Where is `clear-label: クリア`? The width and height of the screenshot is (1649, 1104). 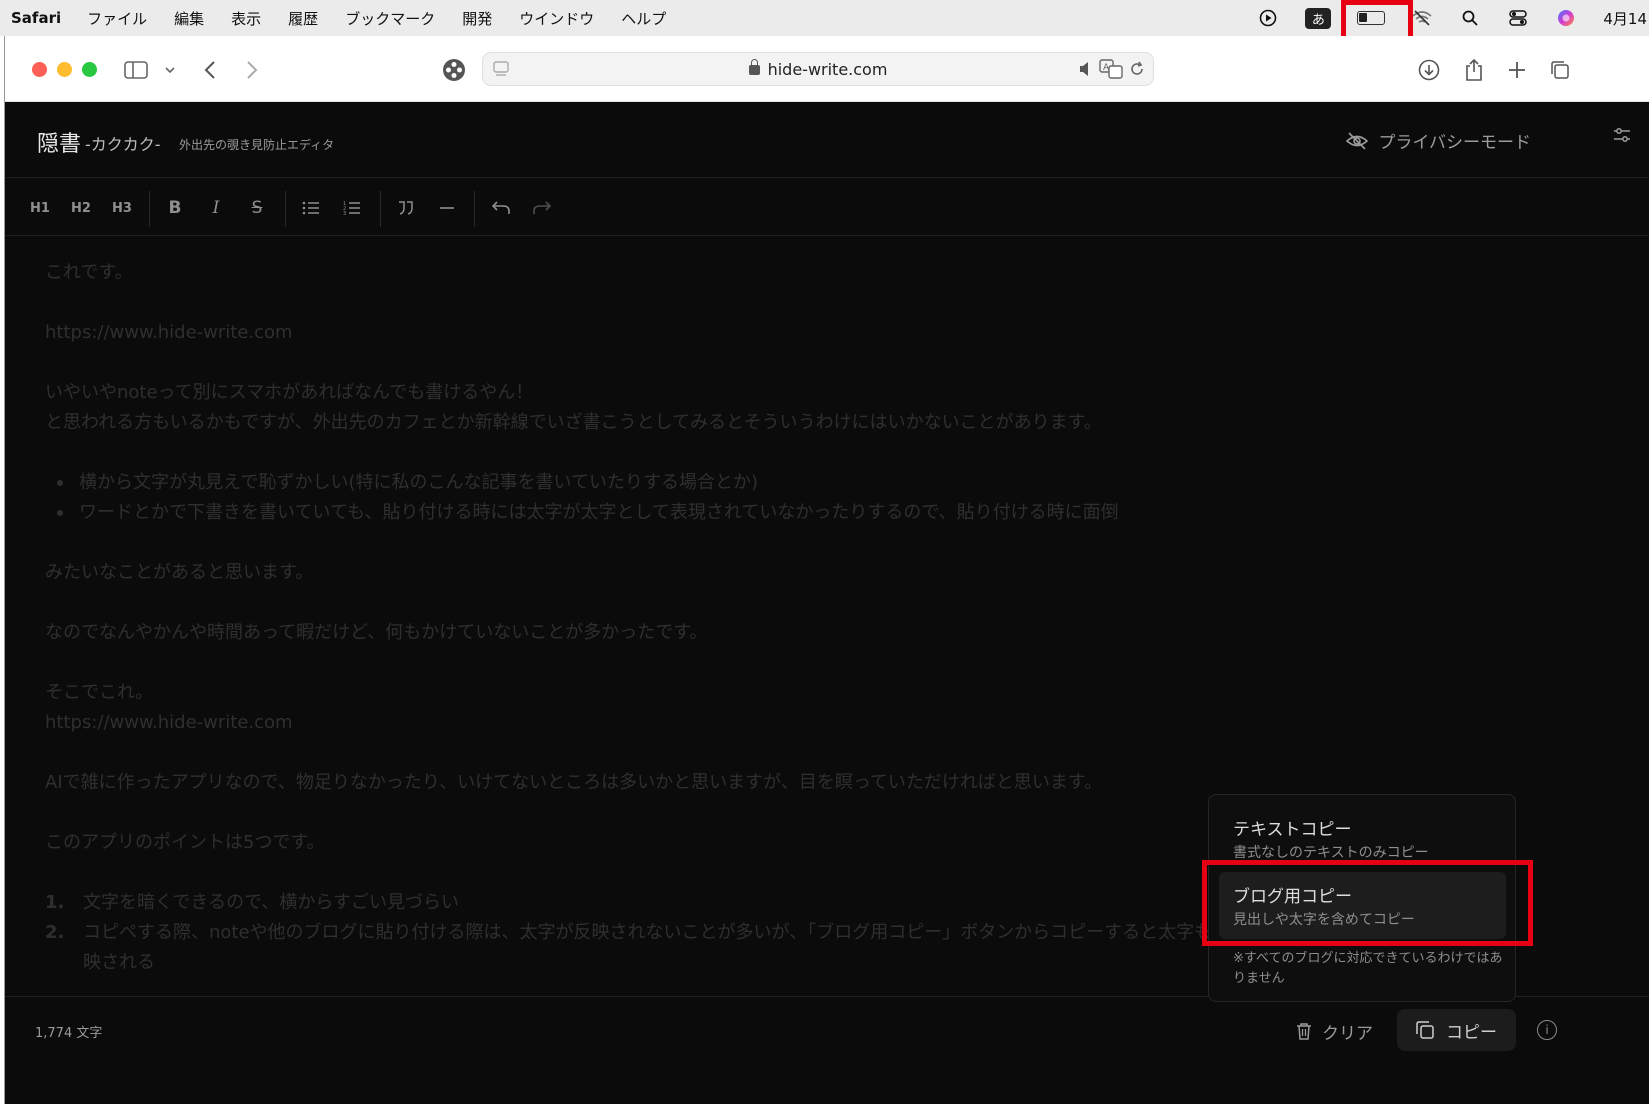 clear-label: クリア is located at coordinates (1347, 1033).